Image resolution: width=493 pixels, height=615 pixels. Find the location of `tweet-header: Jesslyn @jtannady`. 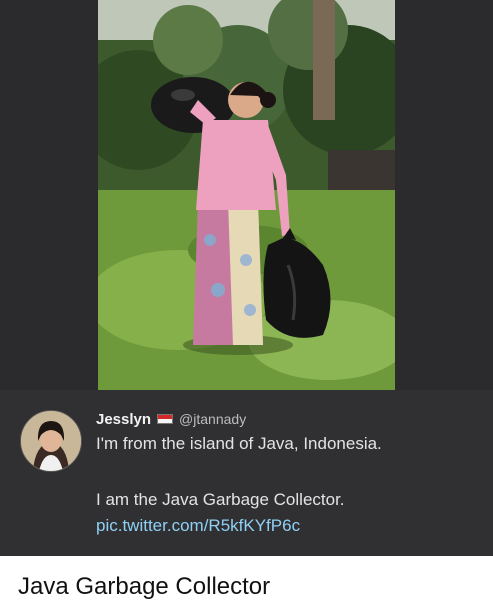

tweet-header: Jesslyn @jtannady is located at coordinates (171, 419).